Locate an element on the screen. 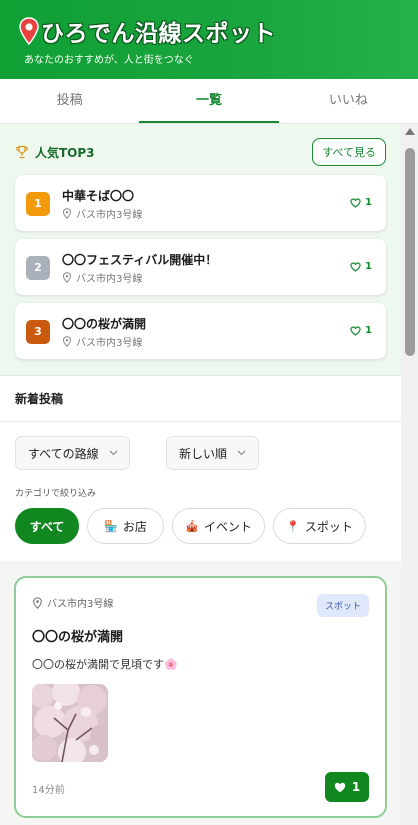  app-header: ひろでん沿線スポット あなたのおすすめが、人と街をつなぐ is located at coordinates (209, 39).